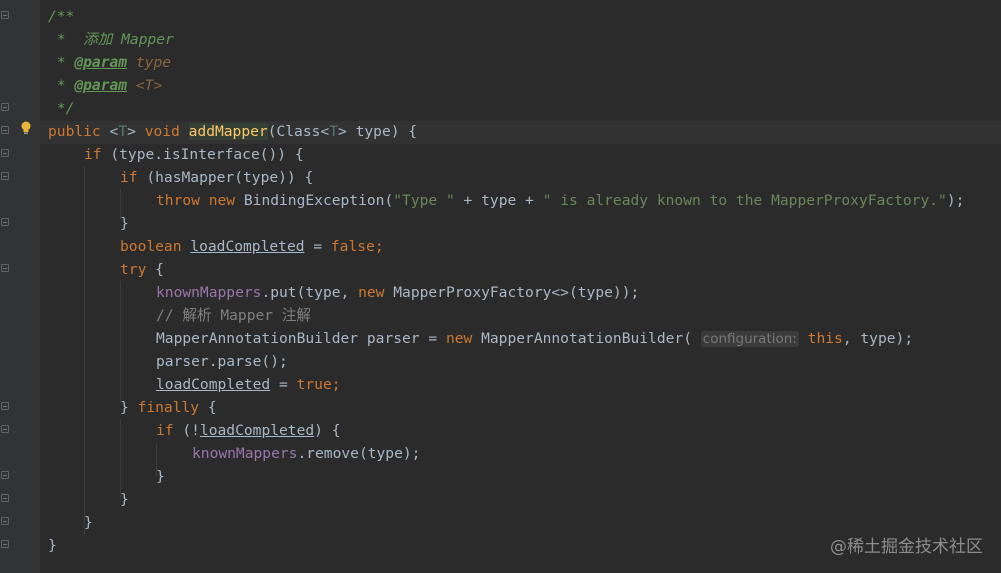 The width and height of the screenshot is (1001, 573). Describe the element at coordinates (878, 338) in the screenshot. I see `statement: , type);` at that location.